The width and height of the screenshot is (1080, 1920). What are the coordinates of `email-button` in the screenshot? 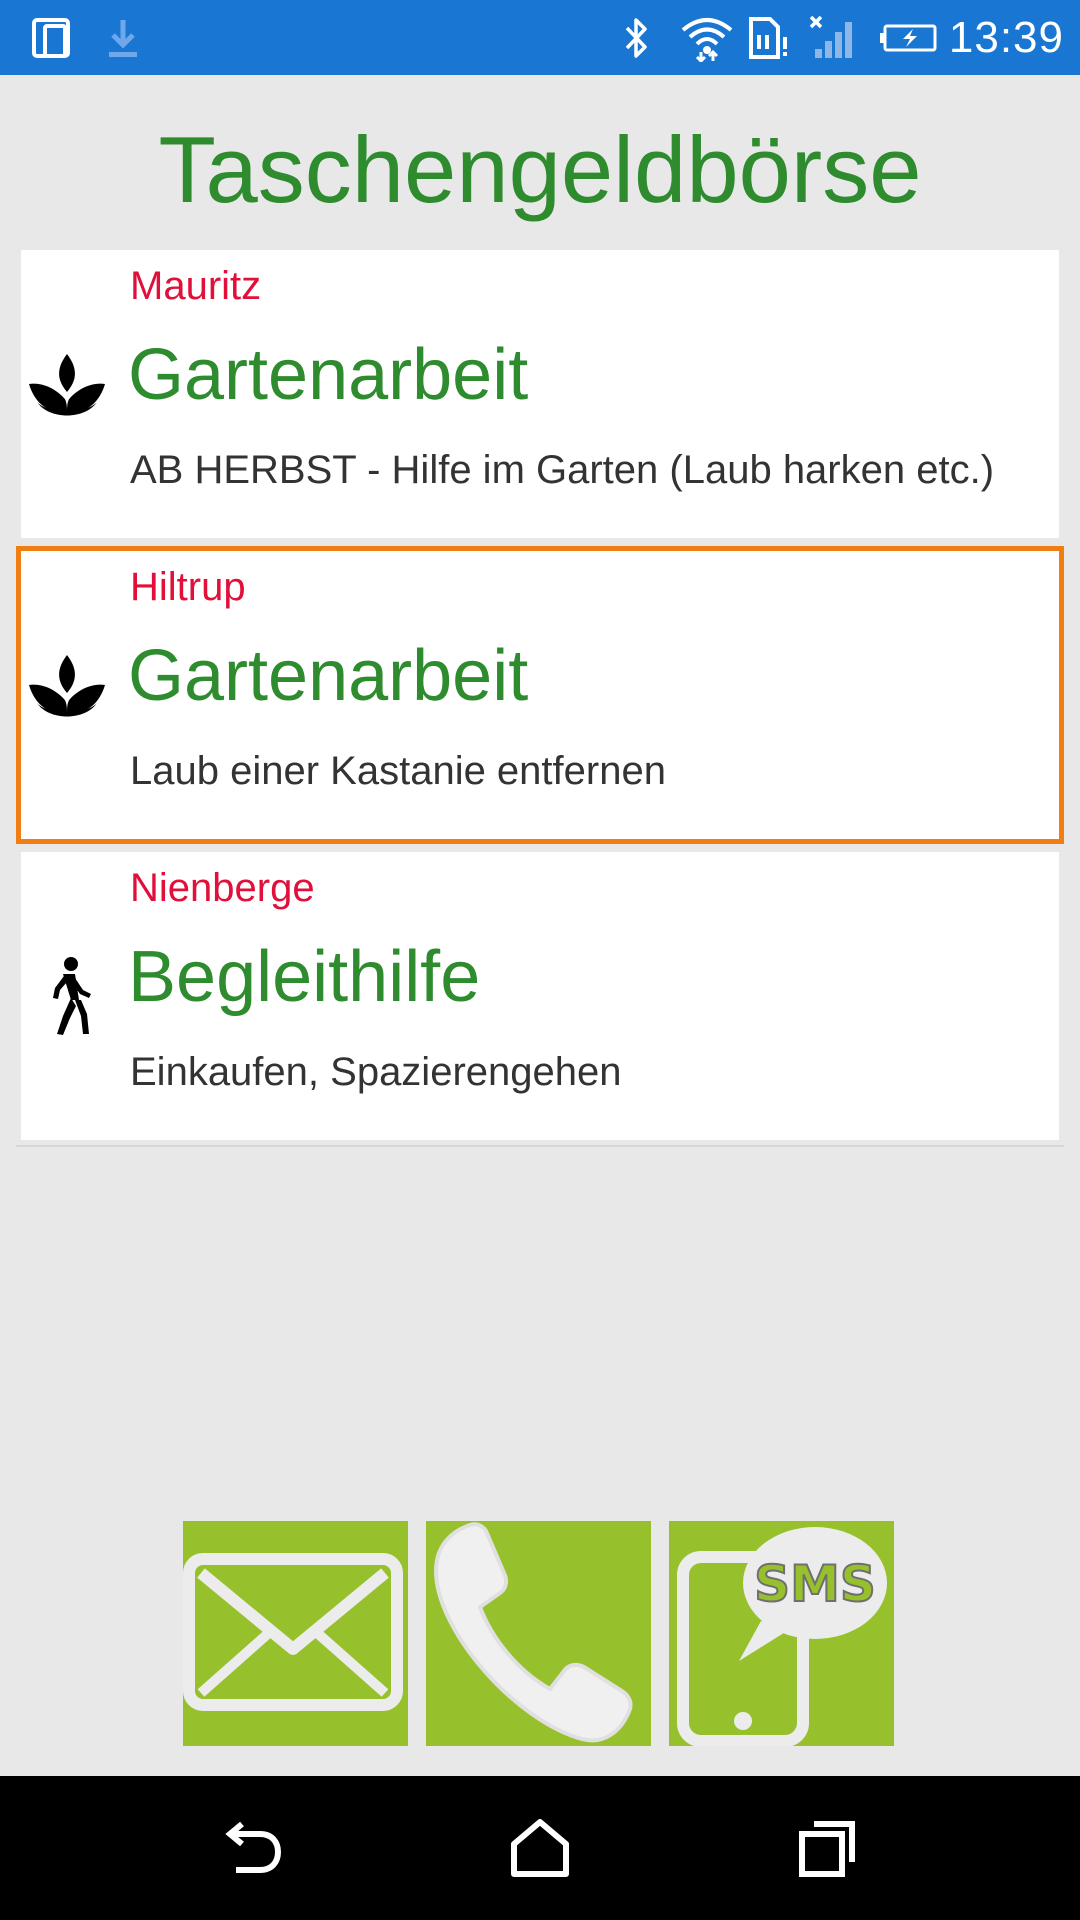 It's located at (295, 1633).